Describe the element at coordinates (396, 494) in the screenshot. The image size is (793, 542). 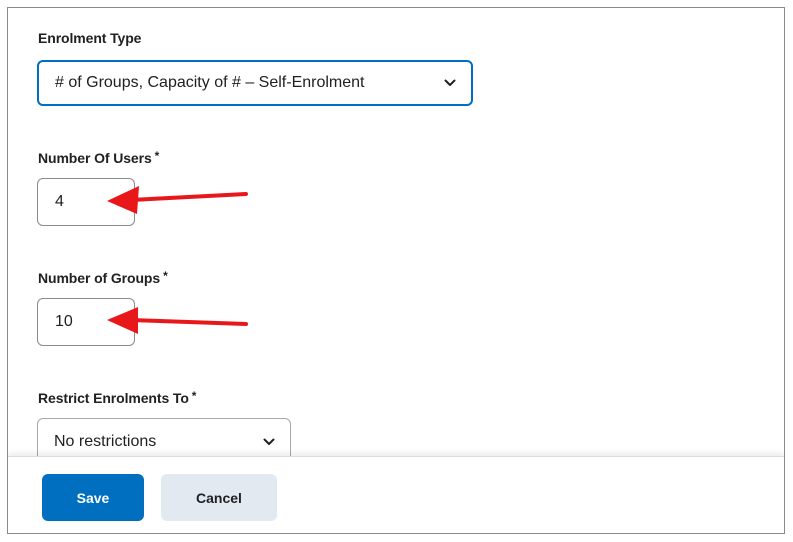
I see `form-footer: Save Cancel` at that location.